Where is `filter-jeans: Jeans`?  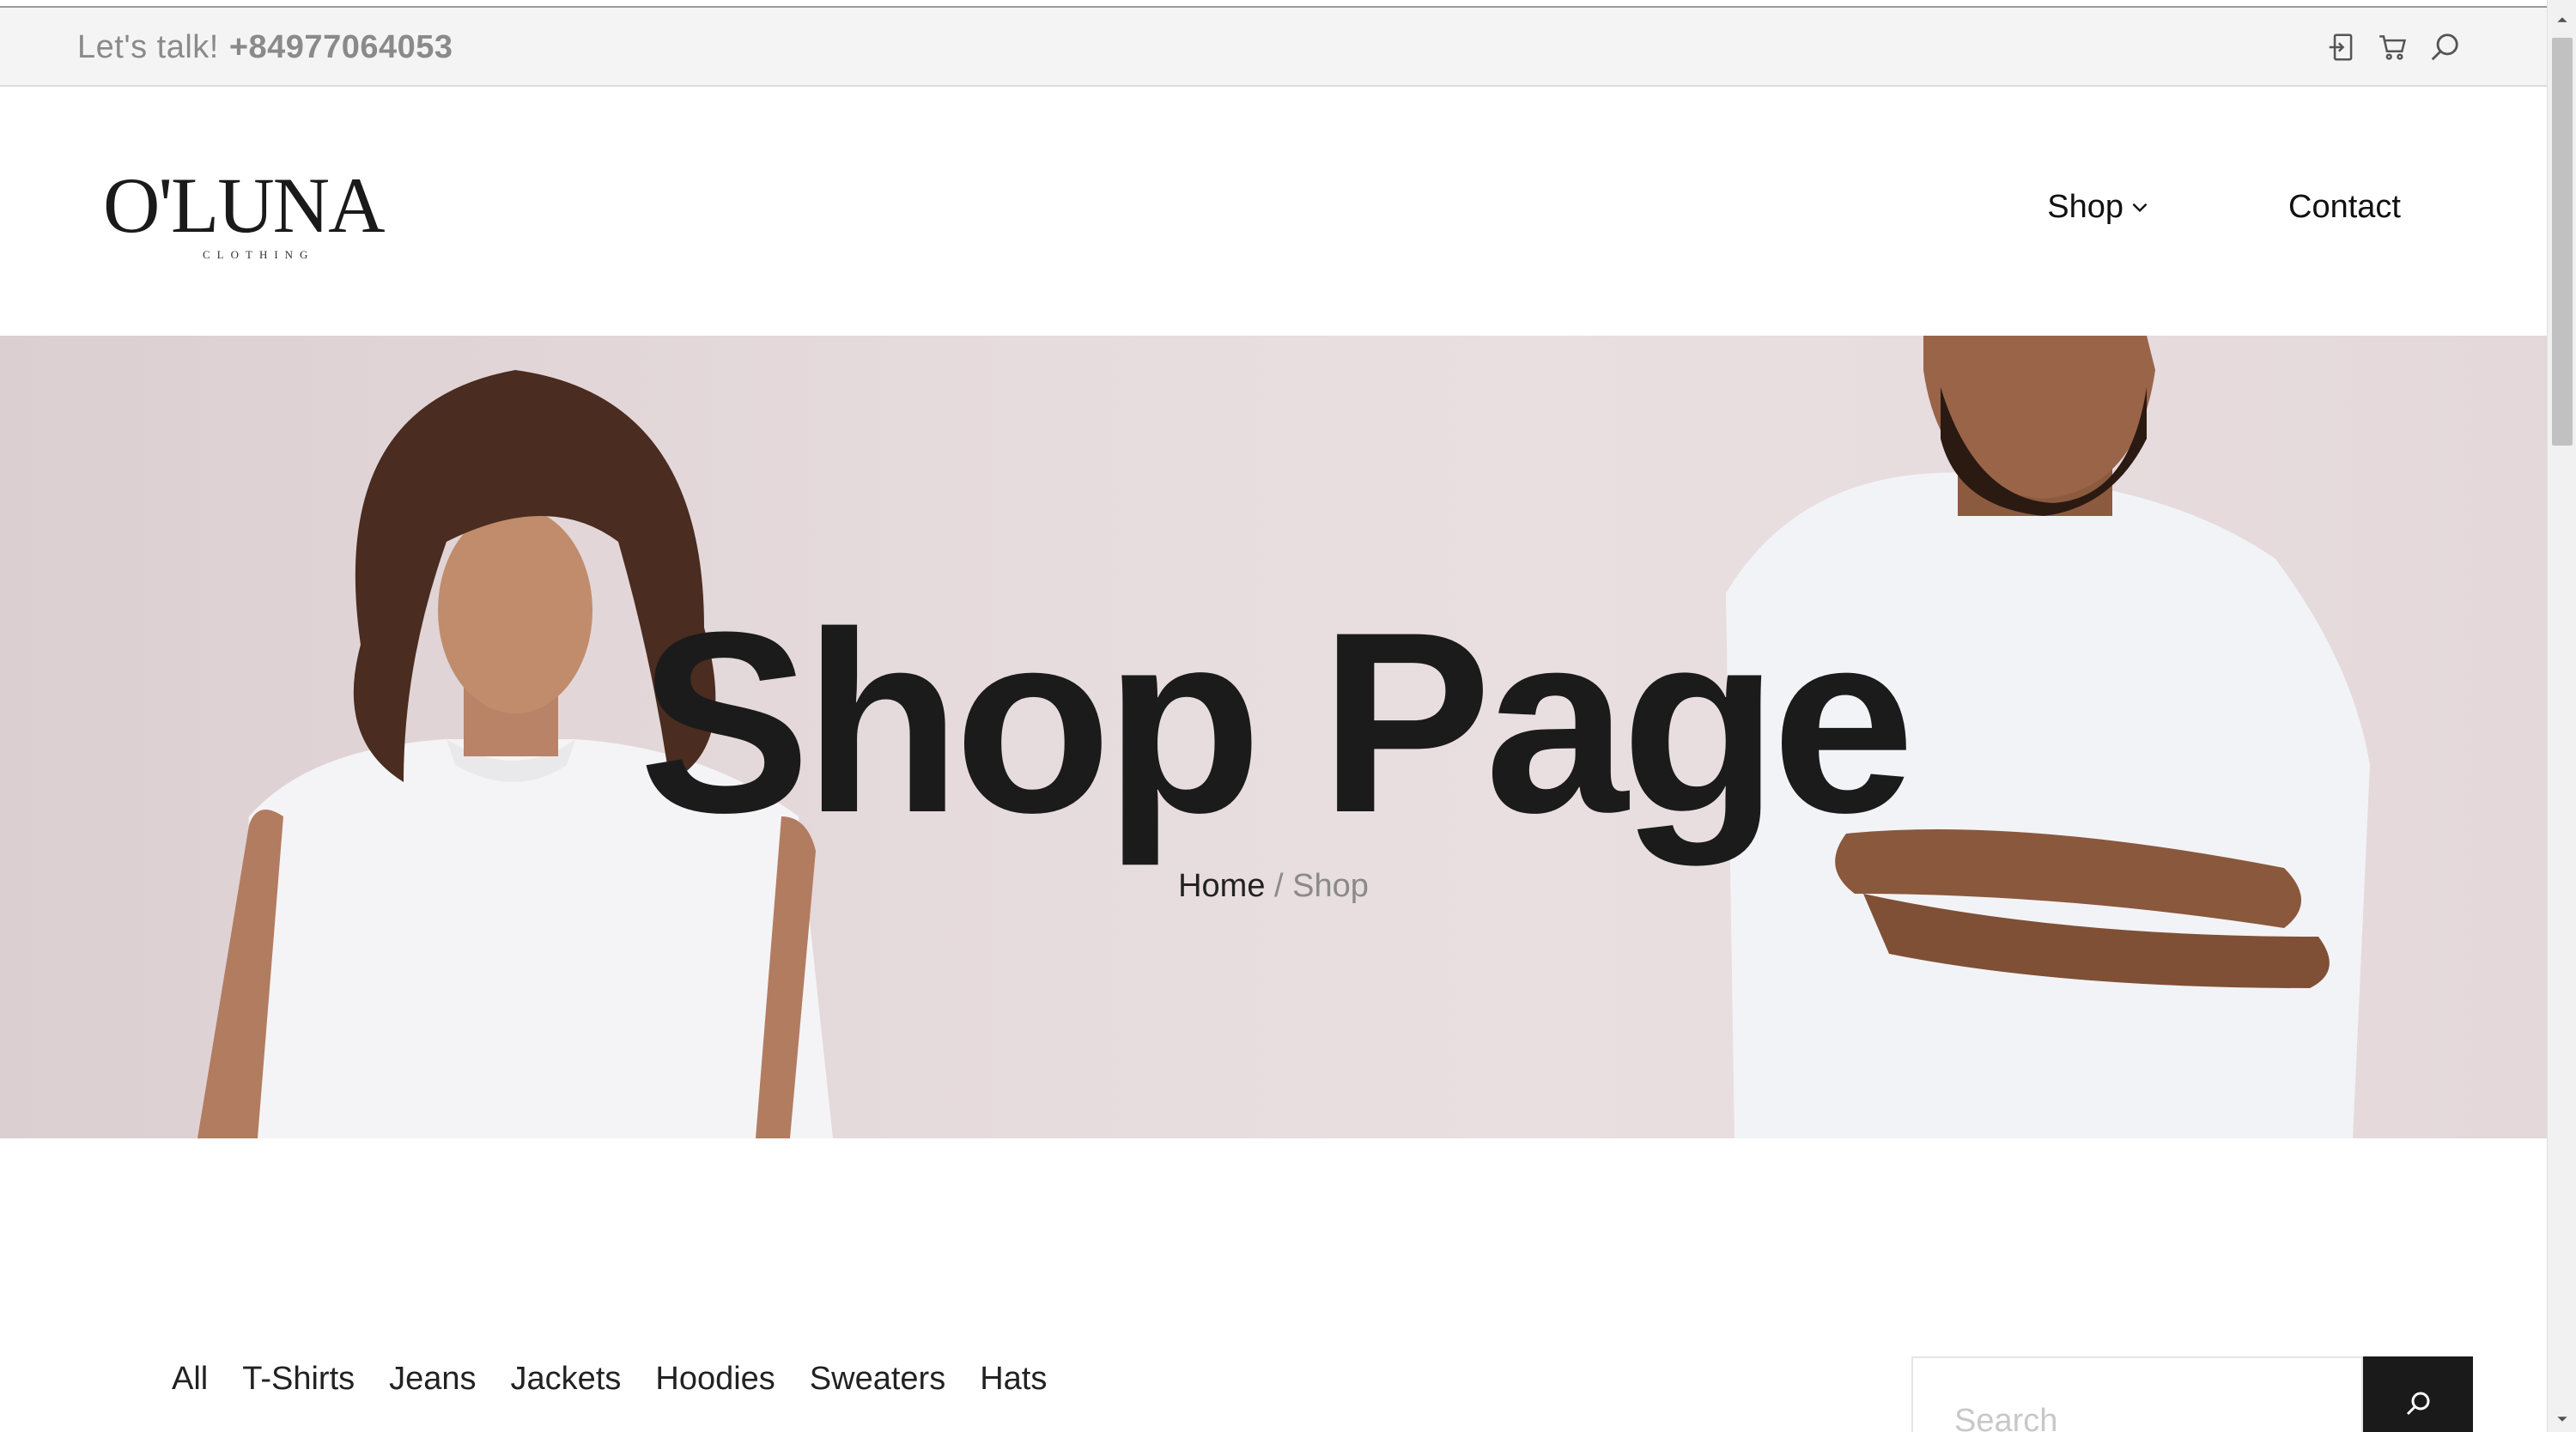 filter-jeans: Jeans is located at coordinates (432, 1379).